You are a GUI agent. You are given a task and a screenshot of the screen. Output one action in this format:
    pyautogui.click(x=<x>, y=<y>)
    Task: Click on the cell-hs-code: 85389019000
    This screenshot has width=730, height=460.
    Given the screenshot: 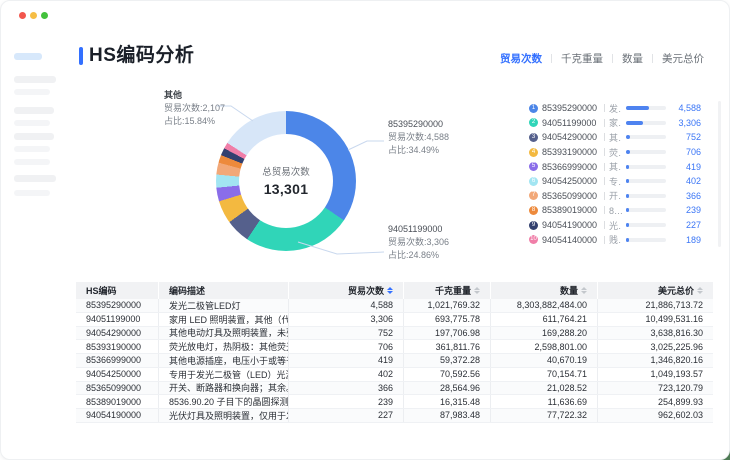 What is the action you would take?
    pyautogui.click(x=117, y=401)
    